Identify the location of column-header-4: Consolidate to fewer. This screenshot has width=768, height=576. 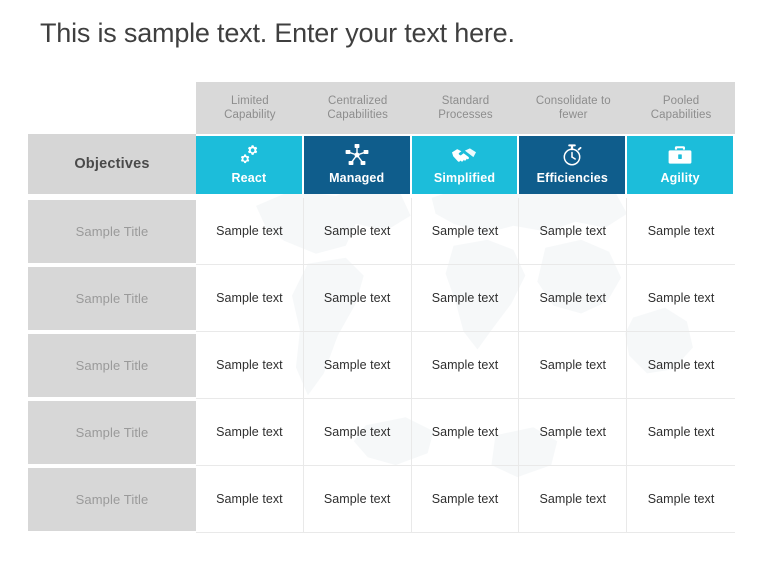
(574, 108).